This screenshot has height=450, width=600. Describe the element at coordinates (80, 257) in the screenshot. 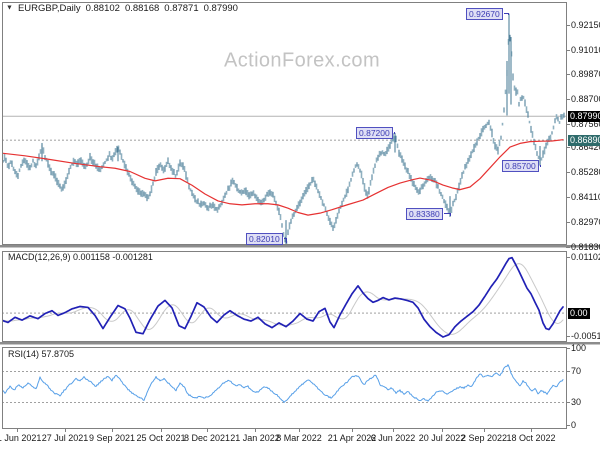

I see `macd-panel-label: MACD(12,26,9) 0.001158 -0.001281` at that location.